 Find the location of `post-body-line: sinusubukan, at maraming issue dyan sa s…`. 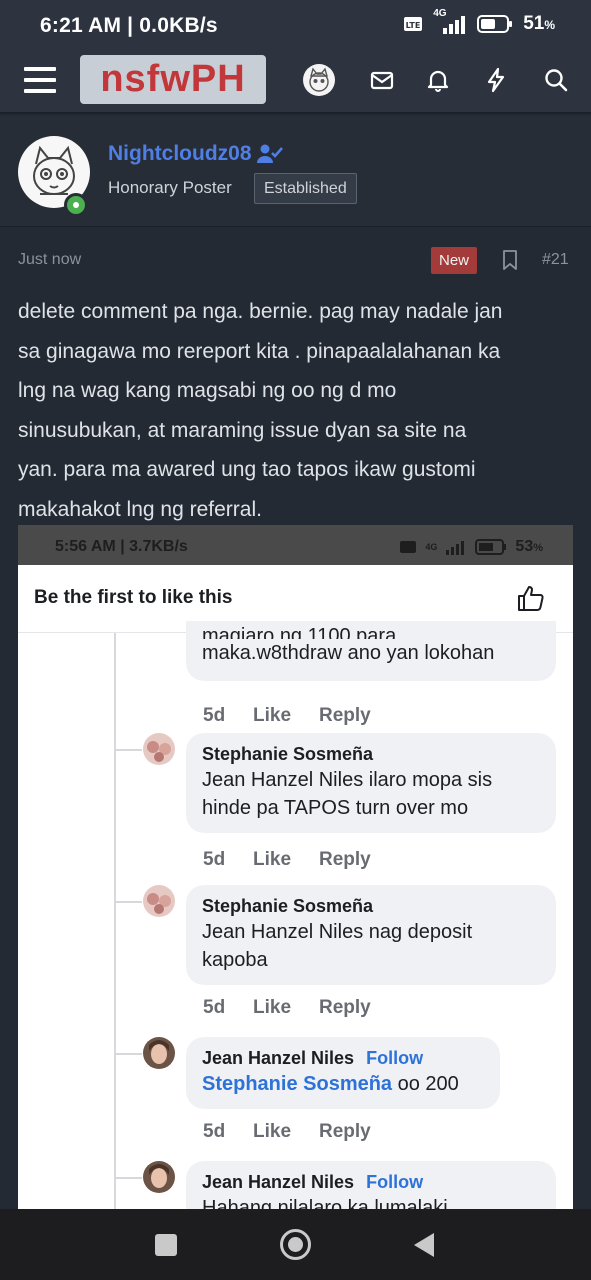

post-body-line: sinusubukan, at maraming issue dyan sa s… is located at coordinates (242, 430).